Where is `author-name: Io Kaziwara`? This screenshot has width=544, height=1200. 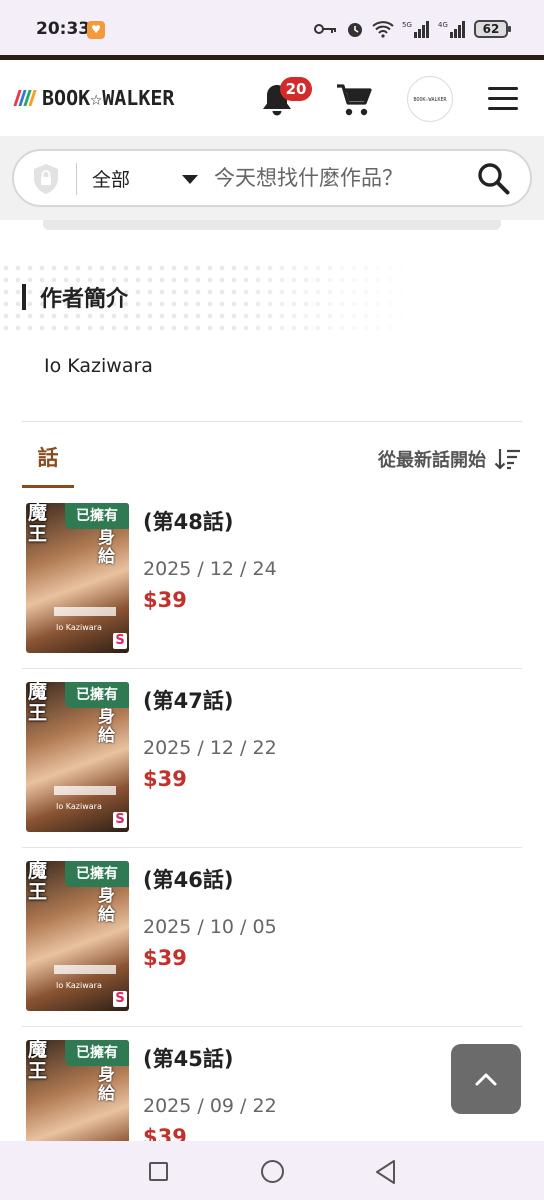
author-name: Io Kaziwara is located at coordinates (98, 366).